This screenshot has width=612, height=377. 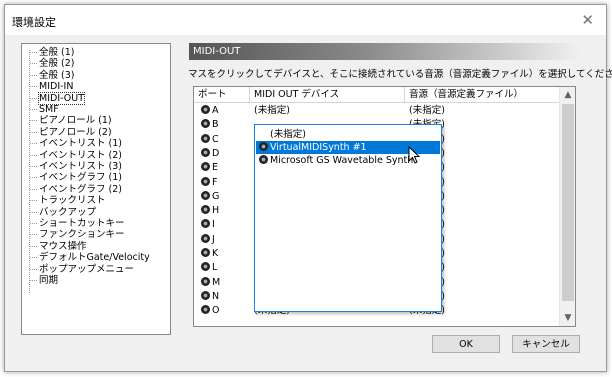 What do you see at coordinates (225, 124) in the screenshot?
I see `port-cell: B` at bounding box center [225, 124].